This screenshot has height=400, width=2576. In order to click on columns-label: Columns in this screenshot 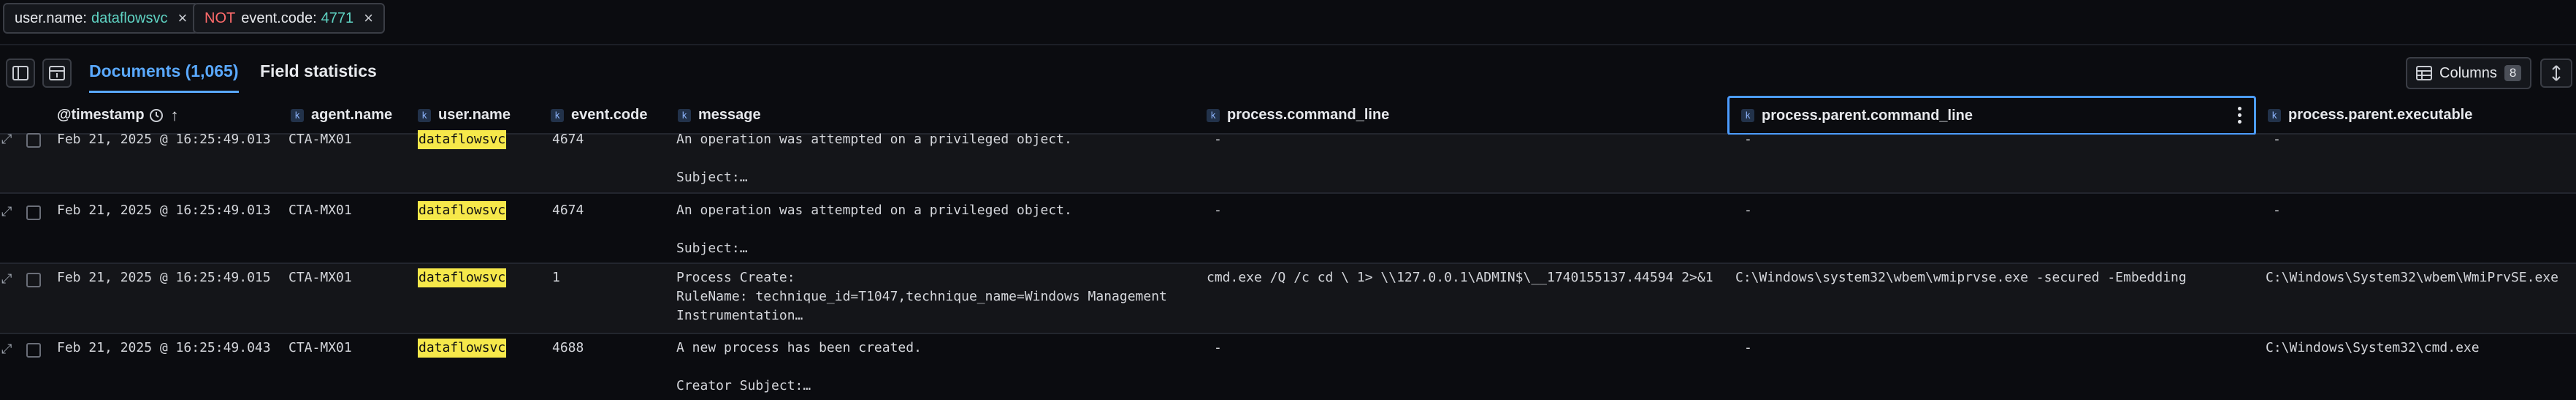, I will do `click(2468, 72)`.